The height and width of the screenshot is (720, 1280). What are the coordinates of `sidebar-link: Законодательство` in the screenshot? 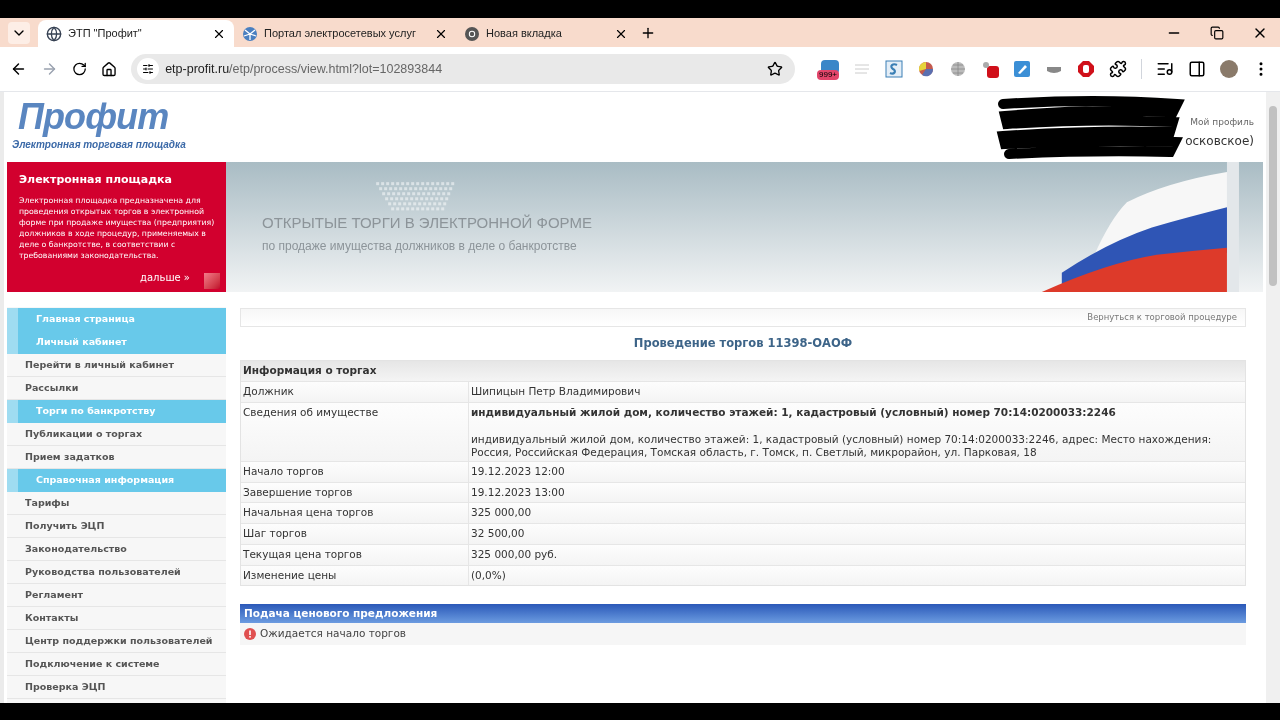 It's located at (116, 549).